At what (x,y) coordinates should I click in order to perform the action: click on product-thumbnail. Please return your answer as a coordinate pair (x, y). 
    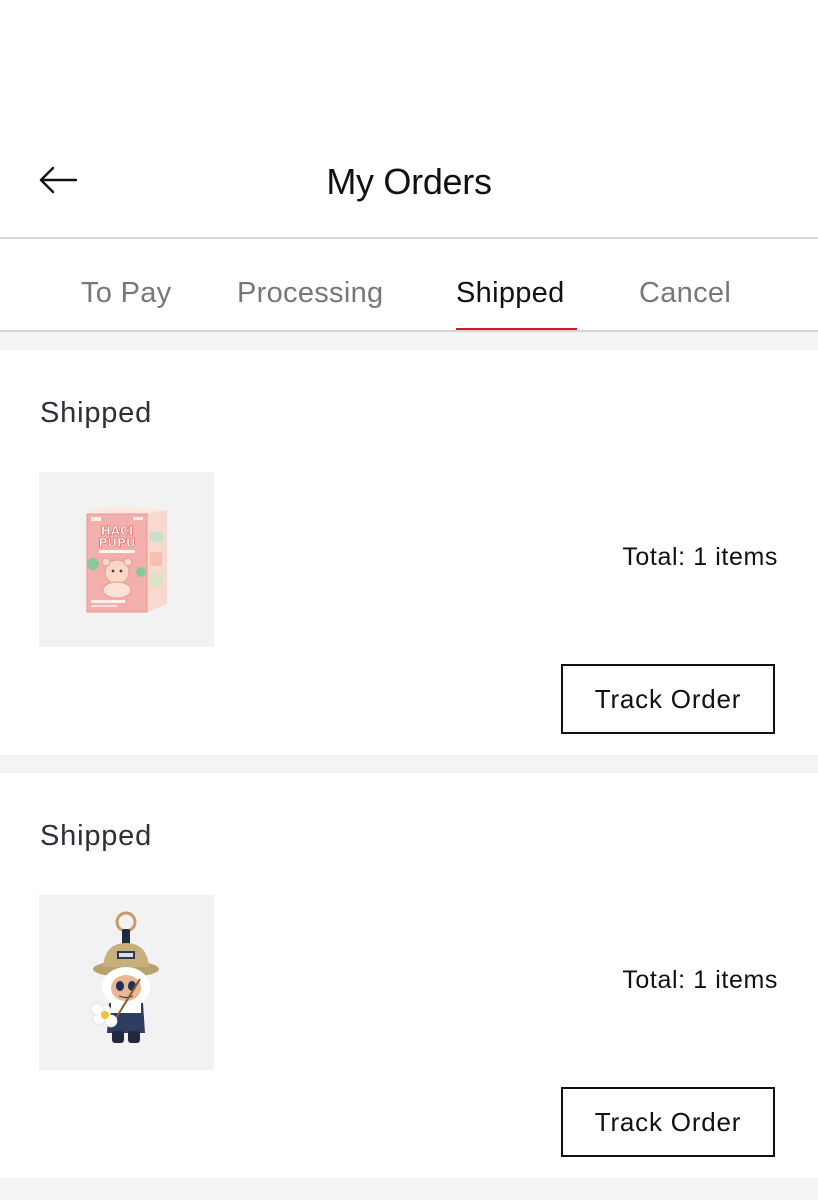
    Looking at the image, I should click on (126, 982).